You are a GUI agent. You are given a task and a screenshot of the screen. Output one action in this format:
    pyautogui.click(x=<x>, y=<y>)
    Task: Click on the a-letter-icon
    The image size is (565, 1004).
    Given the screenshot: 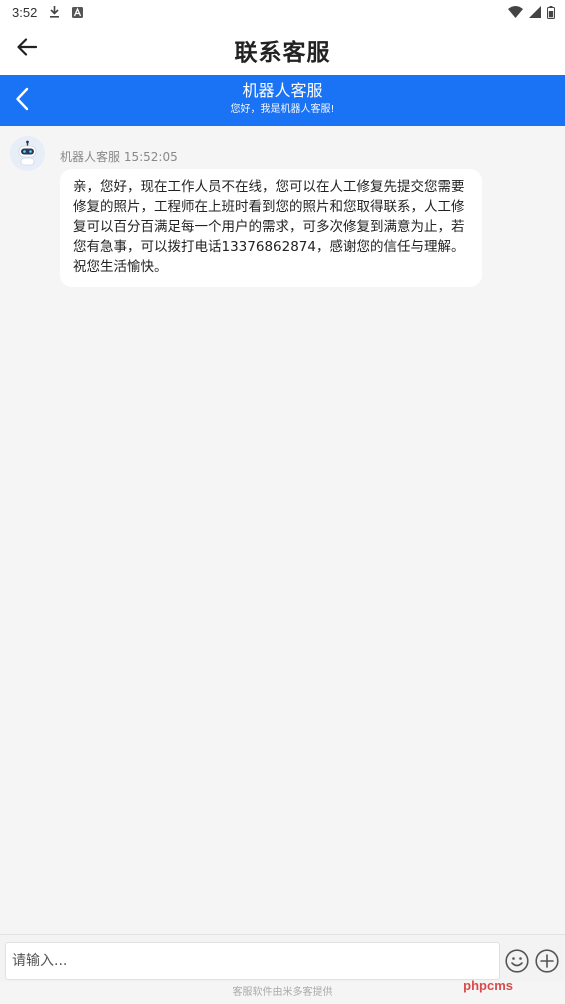 What is the action you would take?
    pyautogui.click(x=78, y=12)
    